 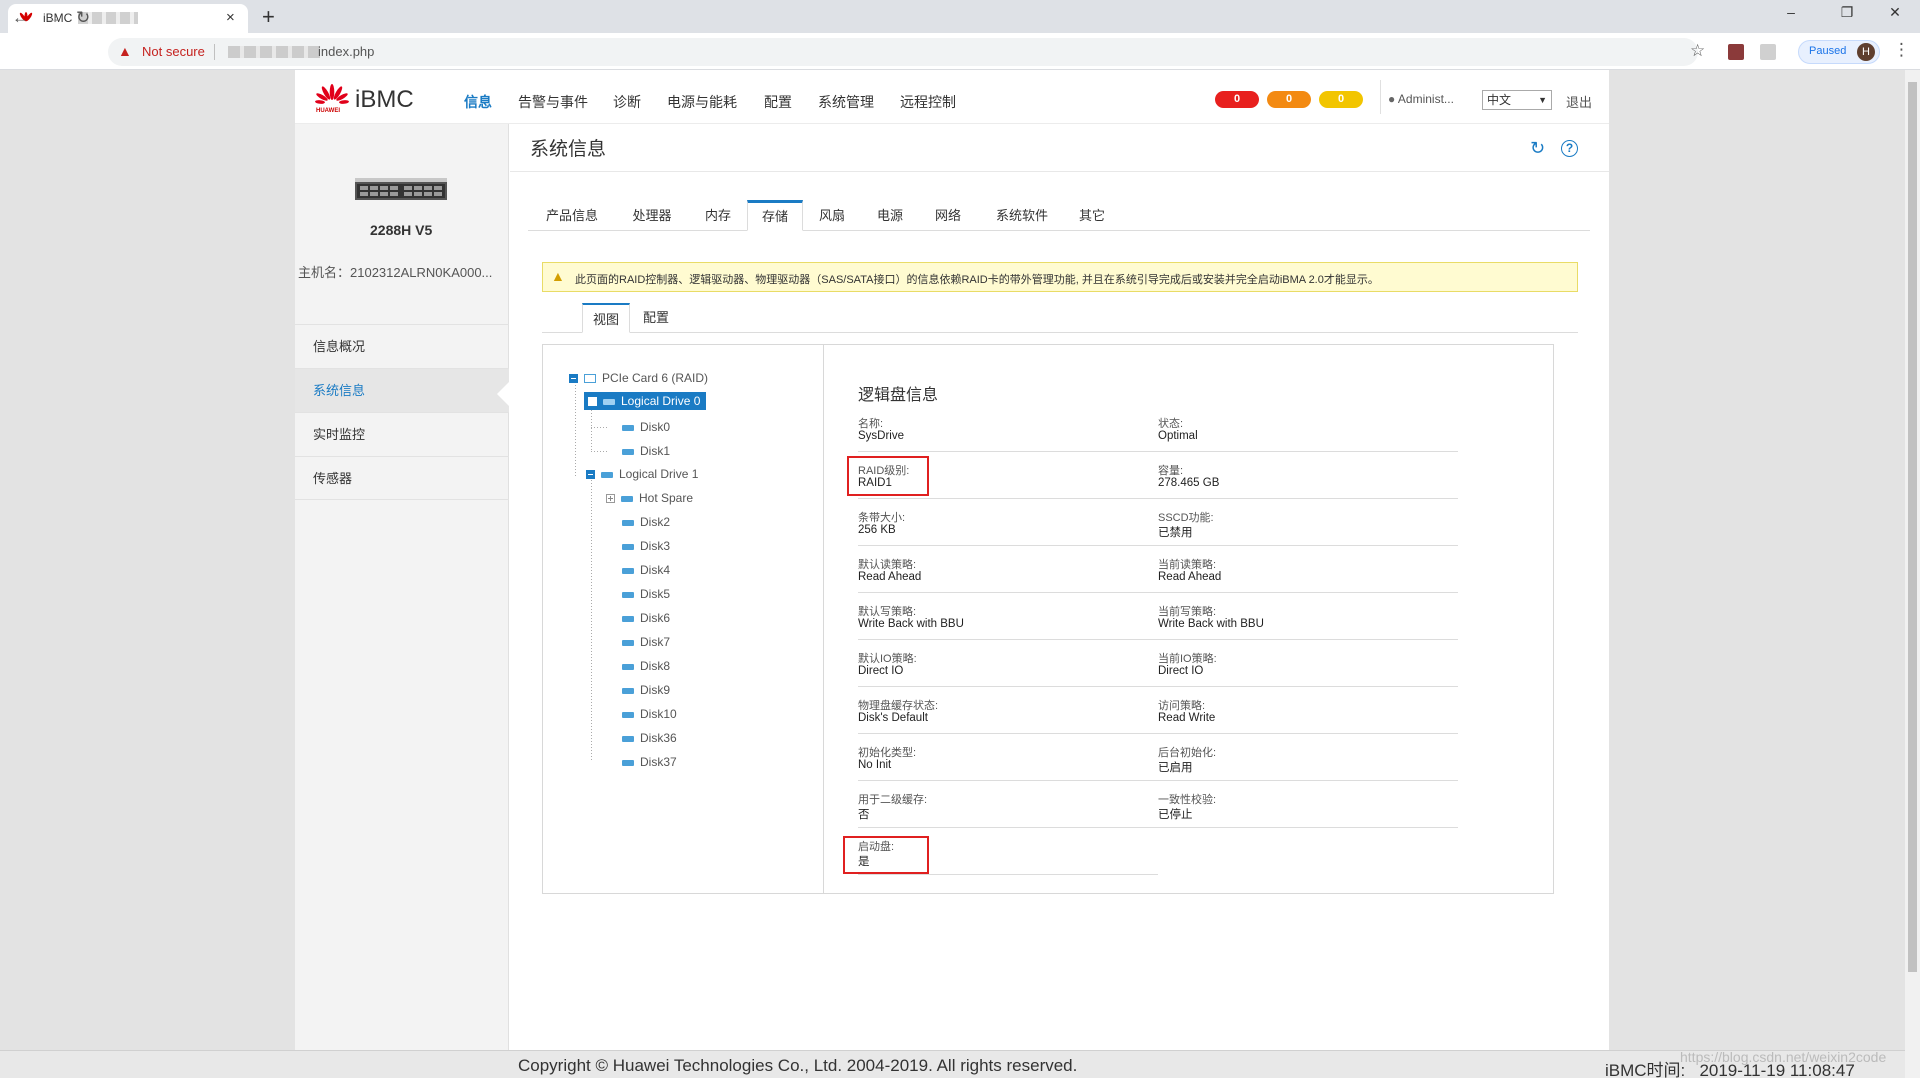 I want to click on url-text: index.php, so click(x=346, y=51).